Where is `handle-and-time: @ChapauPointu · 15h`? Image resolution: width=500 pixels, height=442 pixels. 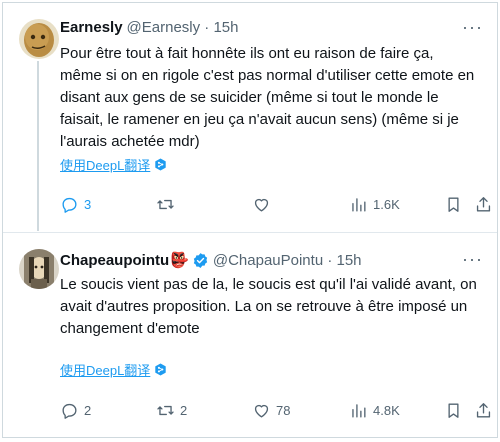
handle-and-time: @ChapauPointu · 15h is located at coordinates (287, 260).